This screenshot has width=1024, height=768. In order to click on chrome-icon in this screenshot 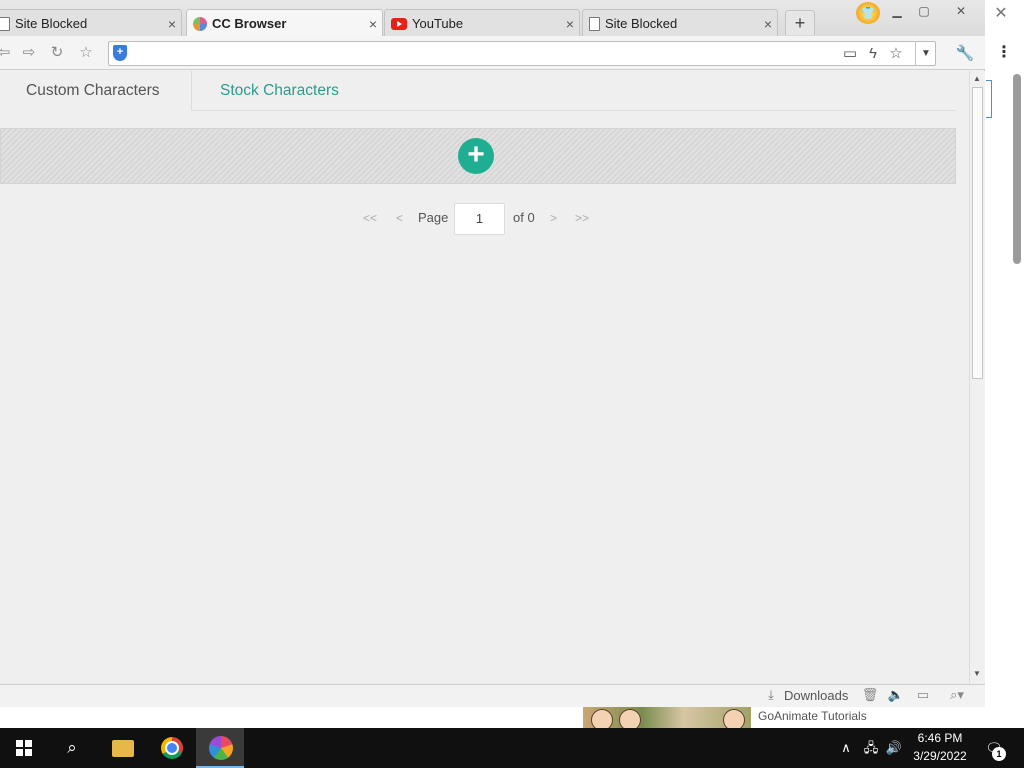, I will do `click(172, 748)`.